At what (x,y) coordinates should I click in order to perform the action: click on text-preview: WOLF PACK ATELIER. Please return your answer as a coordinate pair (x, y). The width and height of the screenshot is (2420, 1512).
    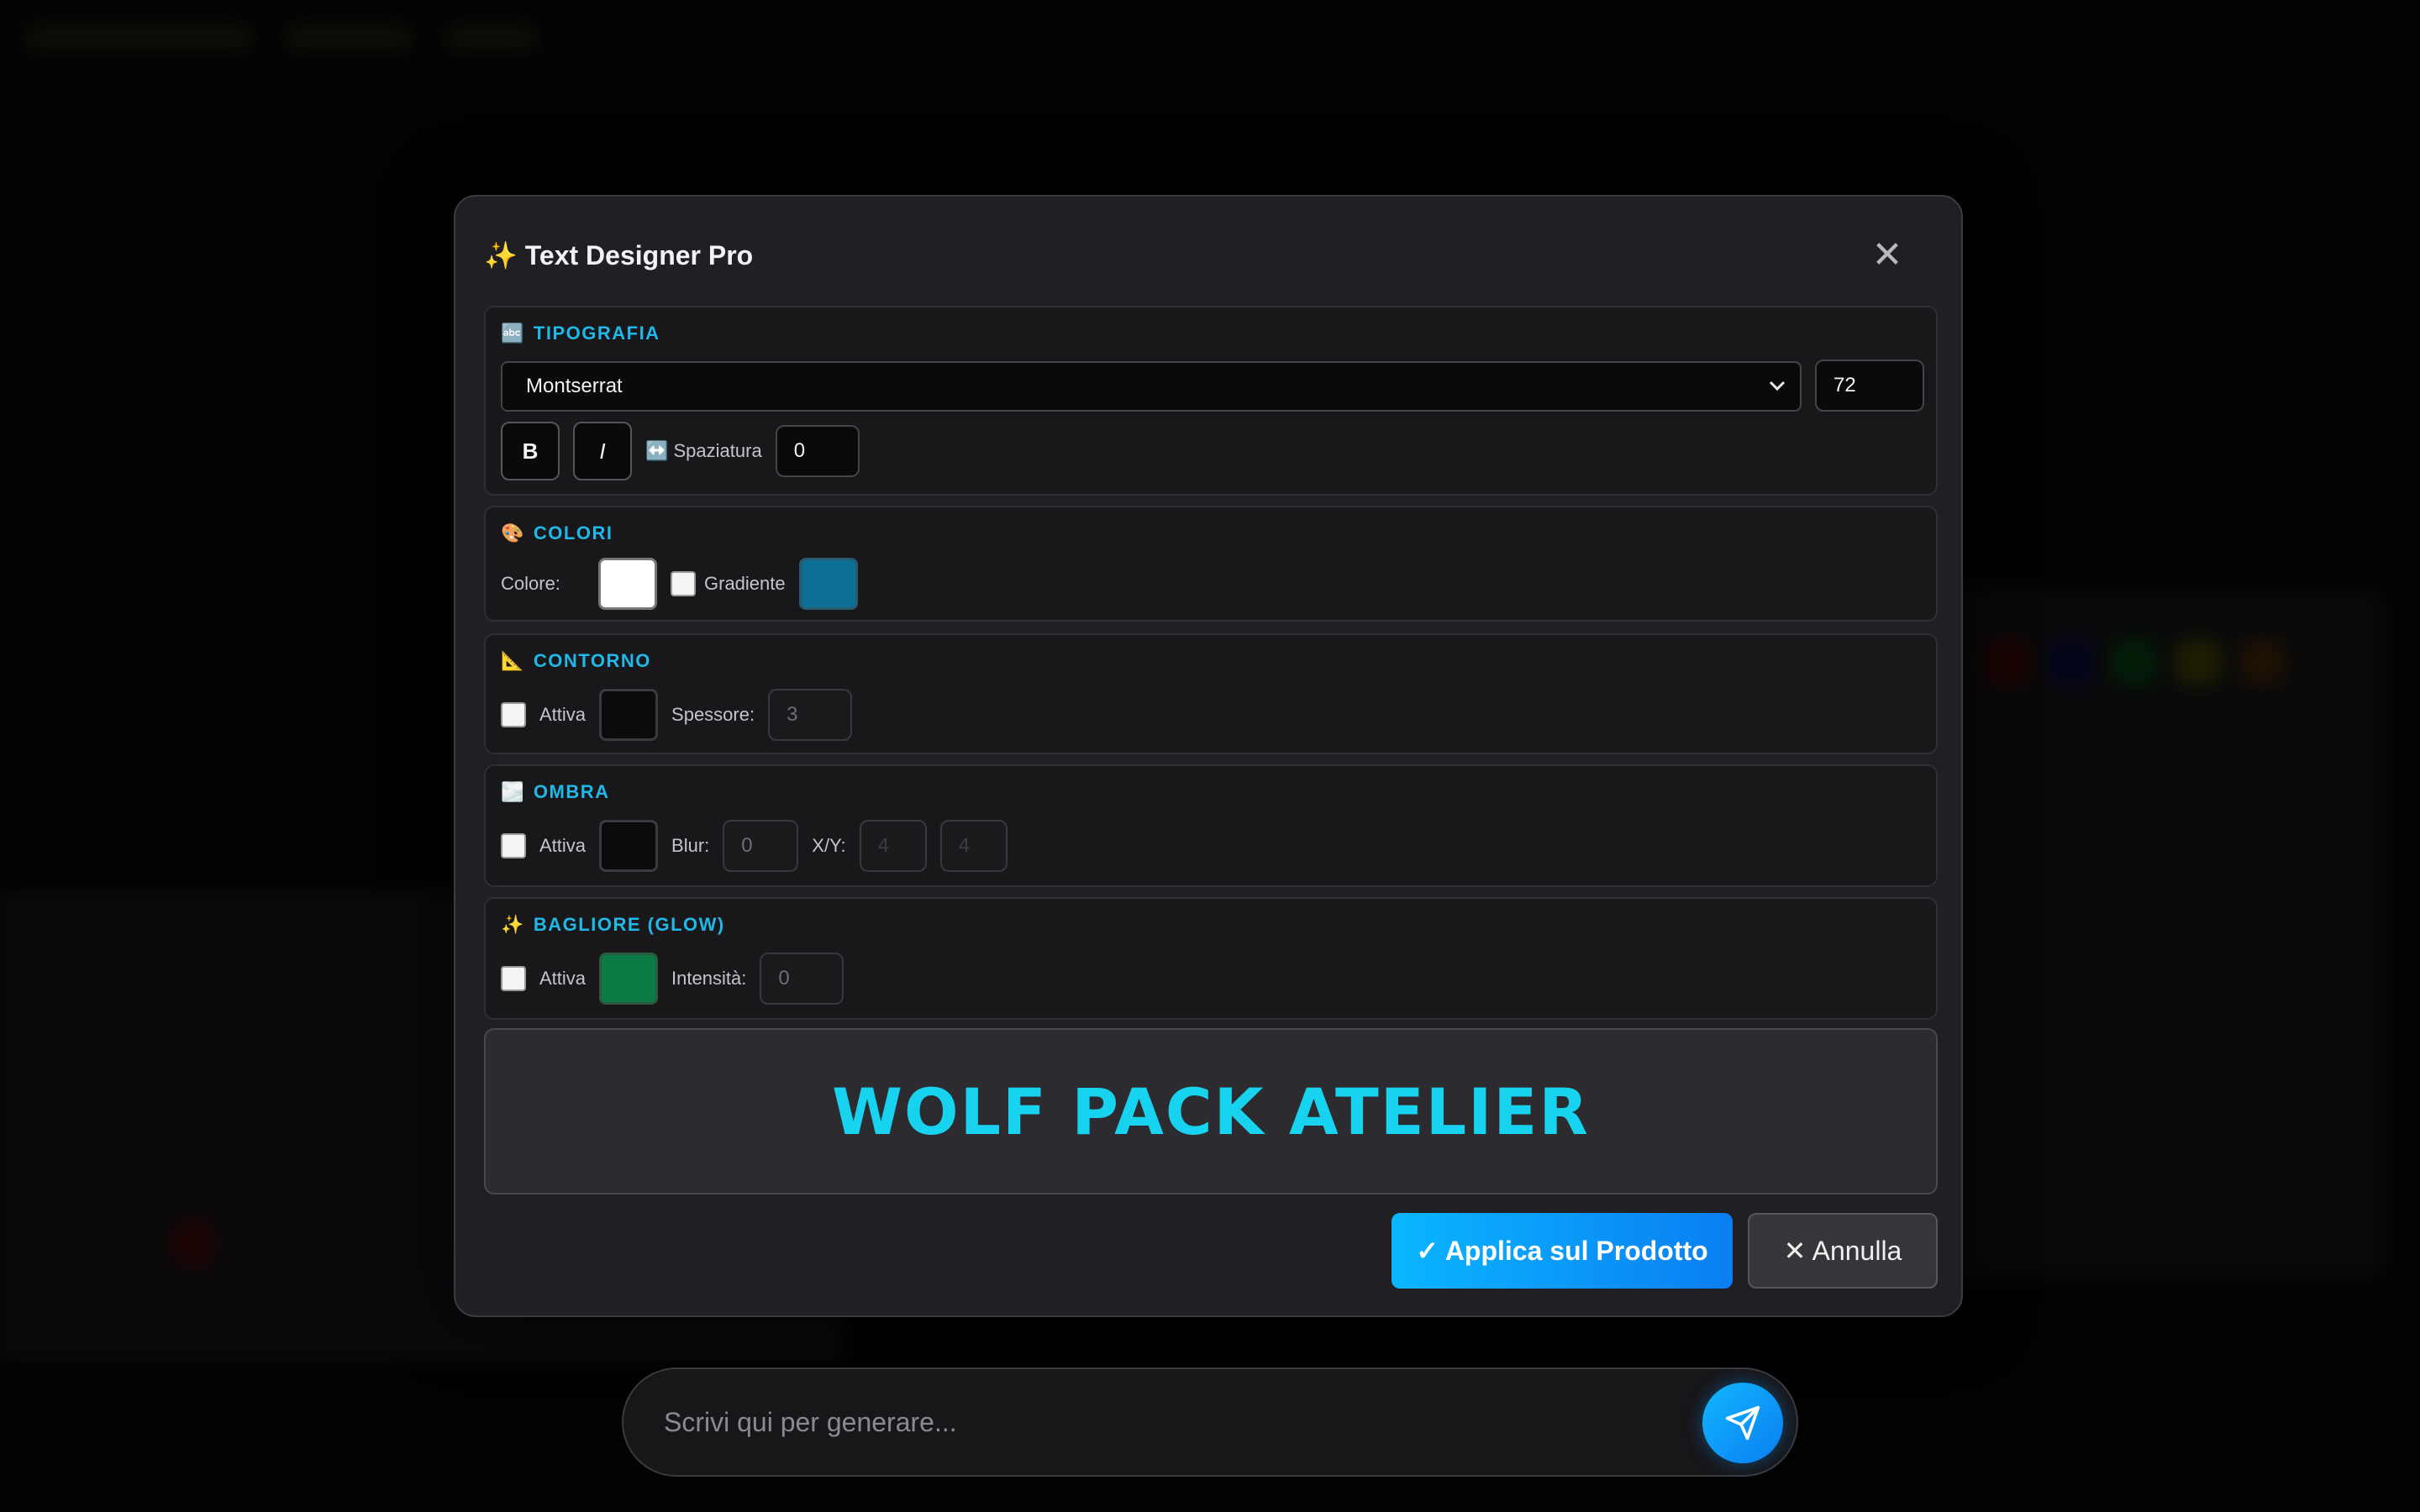
    Looking at the image, I should click on (1211, 1111).